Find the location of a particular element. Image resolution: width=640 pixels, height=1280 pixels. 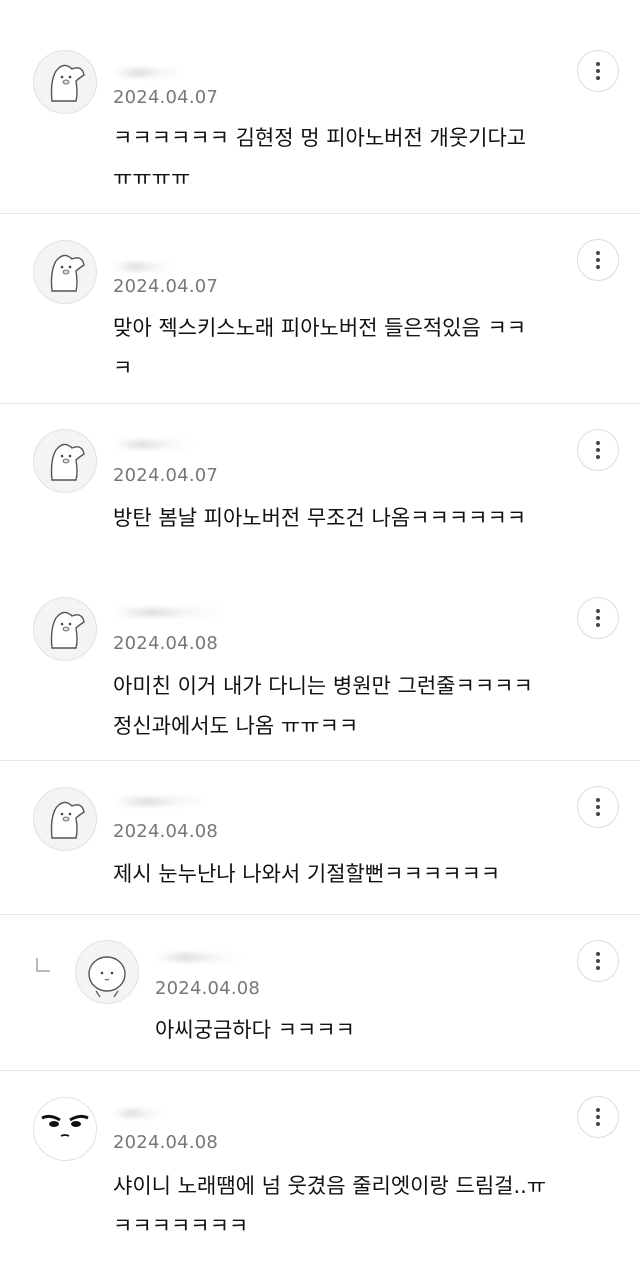

comment-text: 제시 눈누난나 나와서 기절할뻔ㅋㅋㅋㅋㅋㅋ is located at coordinates (307, 874).